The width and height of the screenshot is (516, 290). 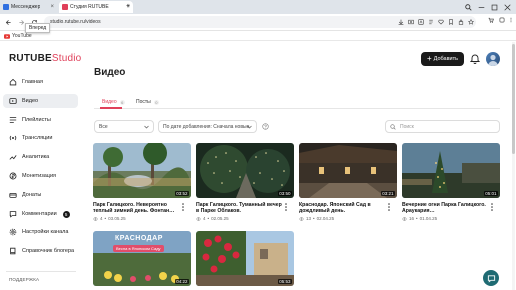 I want to click on video-thumbnail: КРАСНОДАР Весна в Японском Саду 04:22, so click(x=142, y=258).